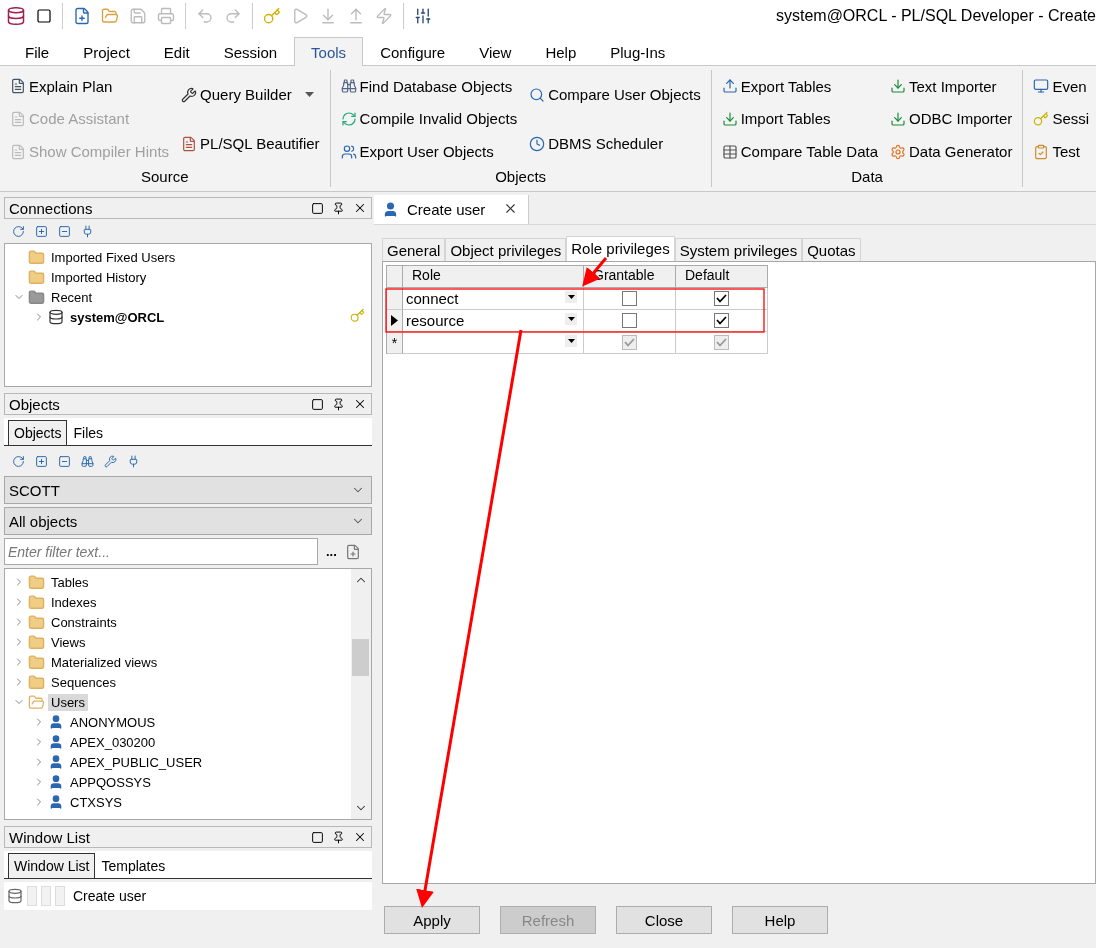 Image resolution: width=1096 pixels, height=948 pixels. I want to click on tree-item: Materialized views, so click(104, 662).